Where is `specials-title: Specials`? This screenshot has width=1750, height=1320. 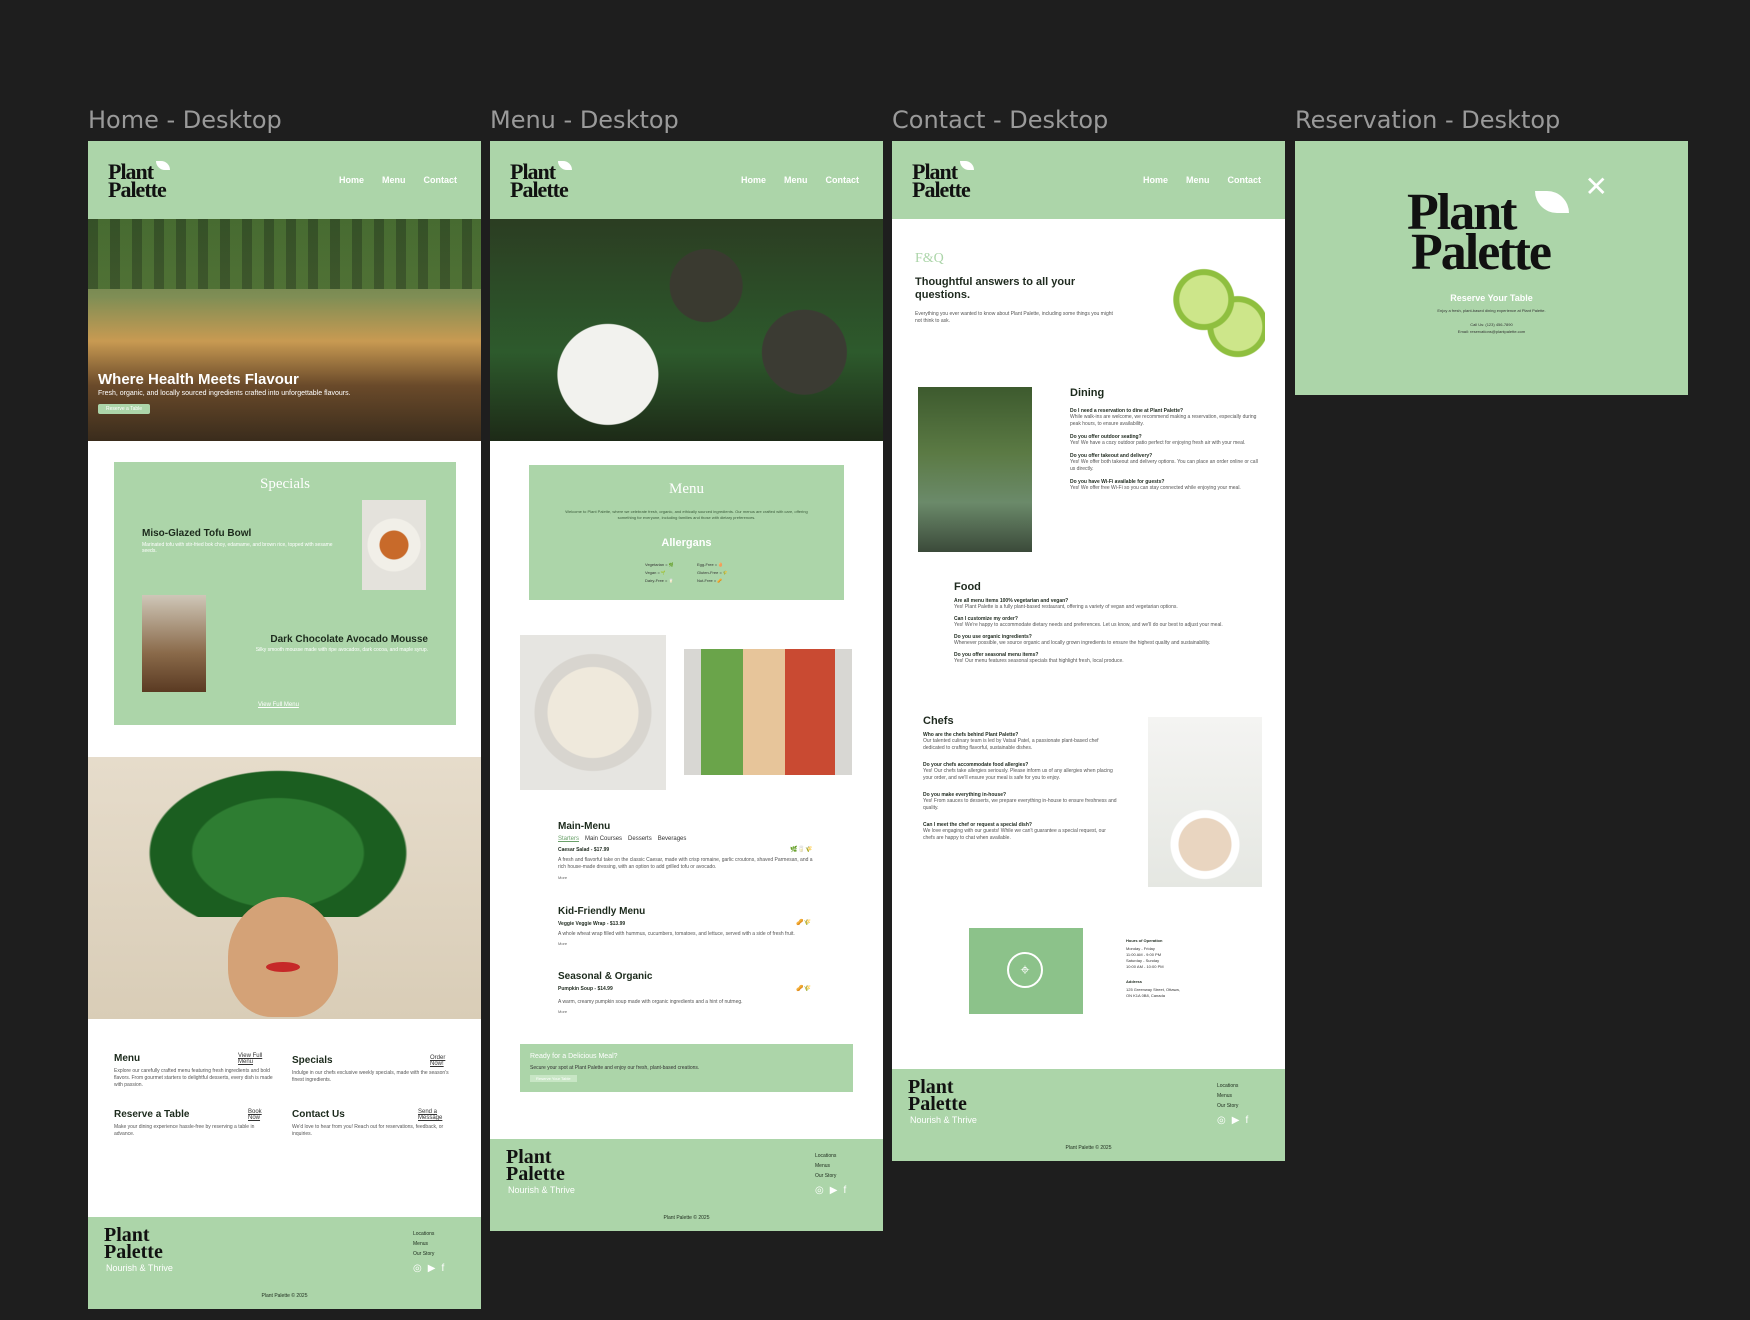
specials-title: Specials is located at coordinates (285, 484).